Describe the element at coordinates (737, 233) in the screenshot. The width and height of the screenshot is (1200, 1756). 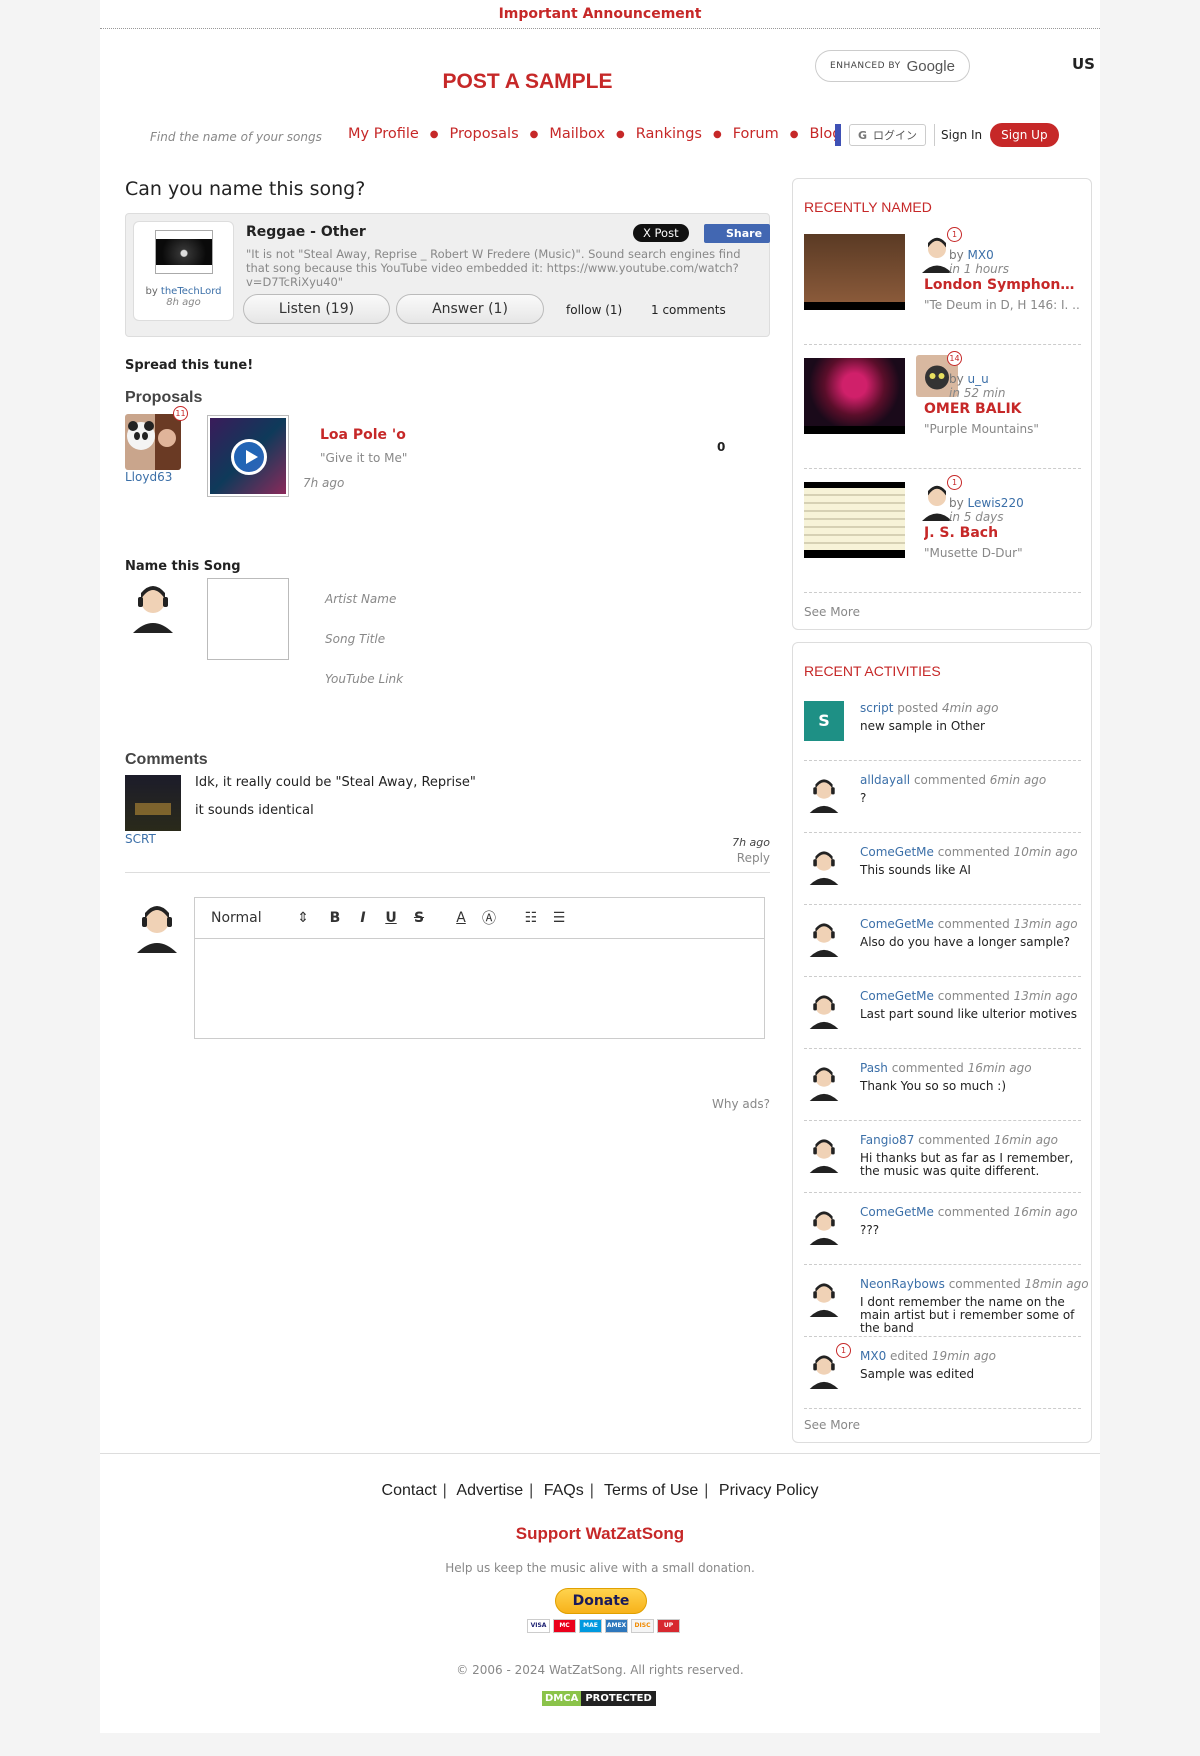
I see `facebook-share-button: Share` at that location.